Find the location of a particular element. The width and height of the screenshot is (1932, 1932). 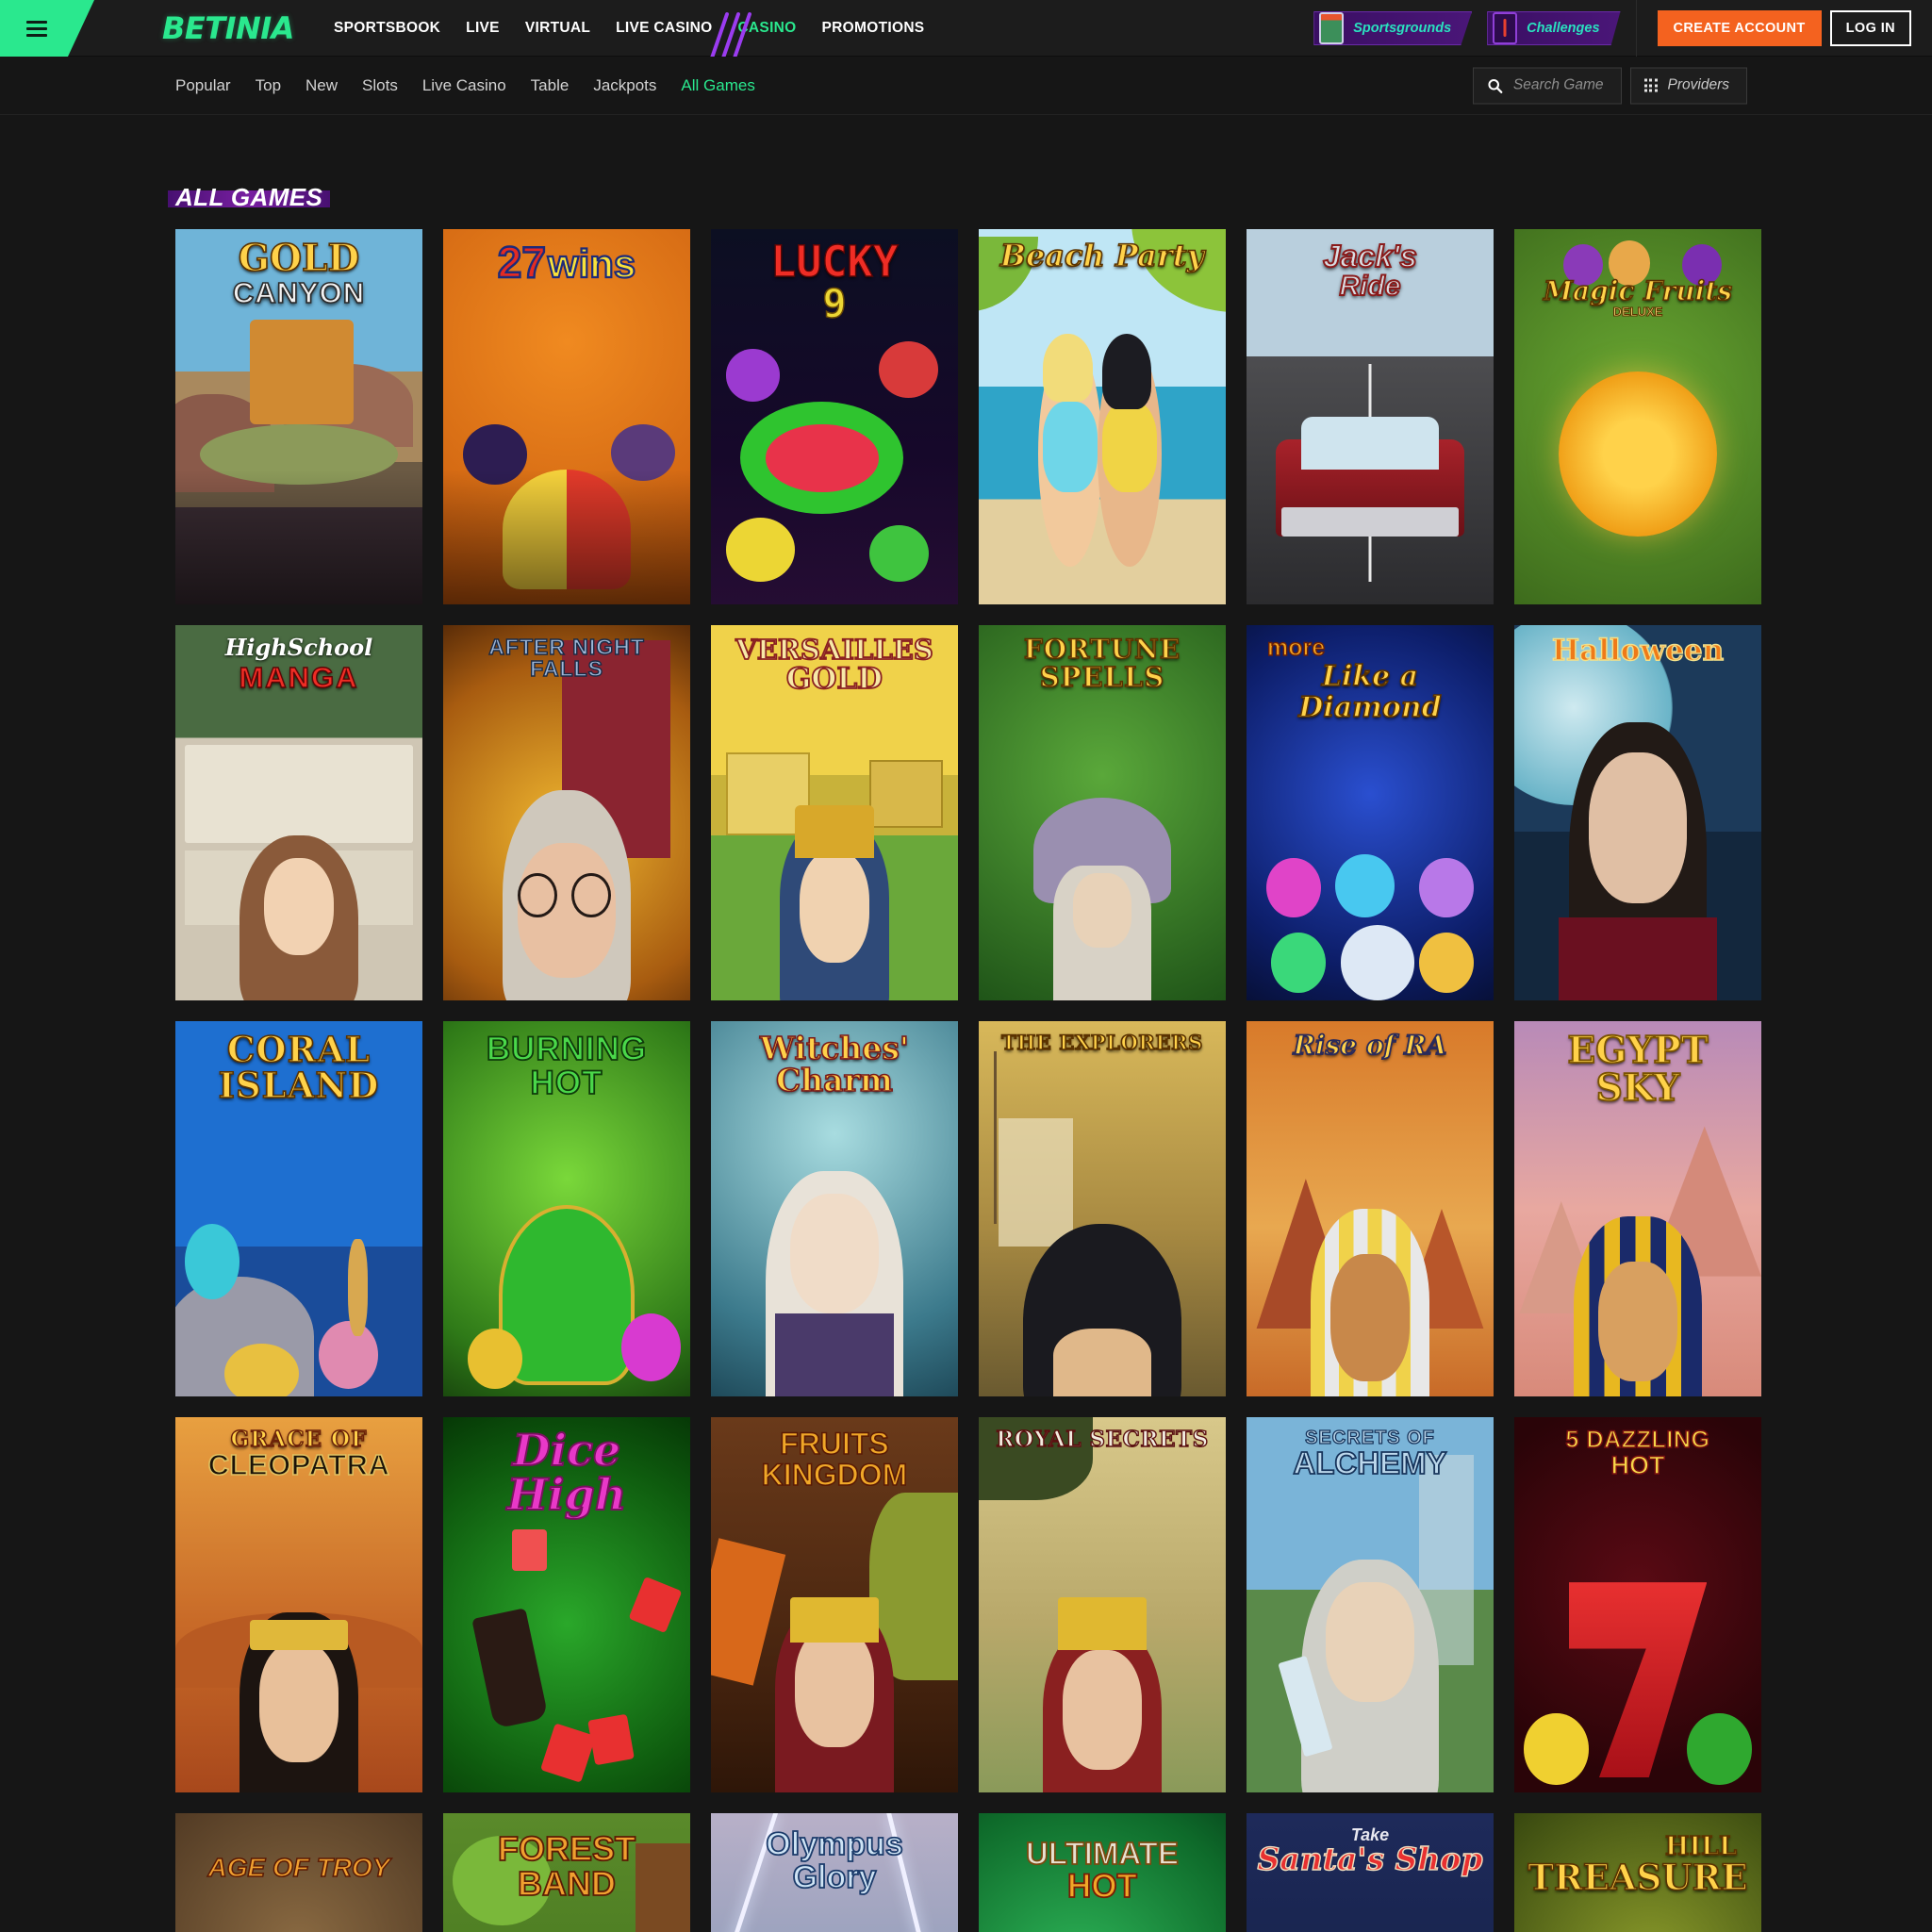

game-tile: THE EXPLORERS is located at coordinates (1102, 1208).